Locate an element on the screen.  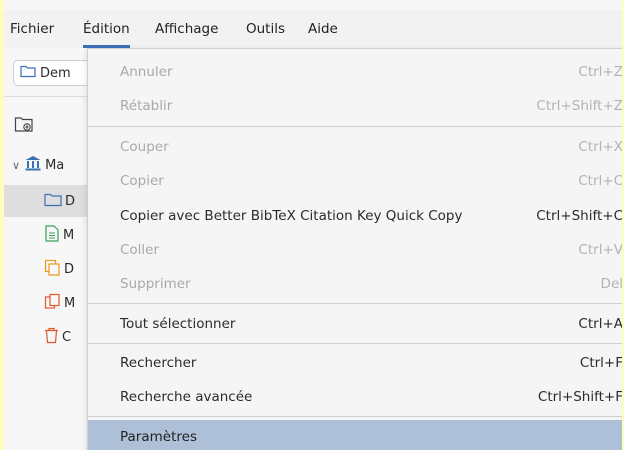
menu-item-label: Copier is located at coordinates (142, 181).